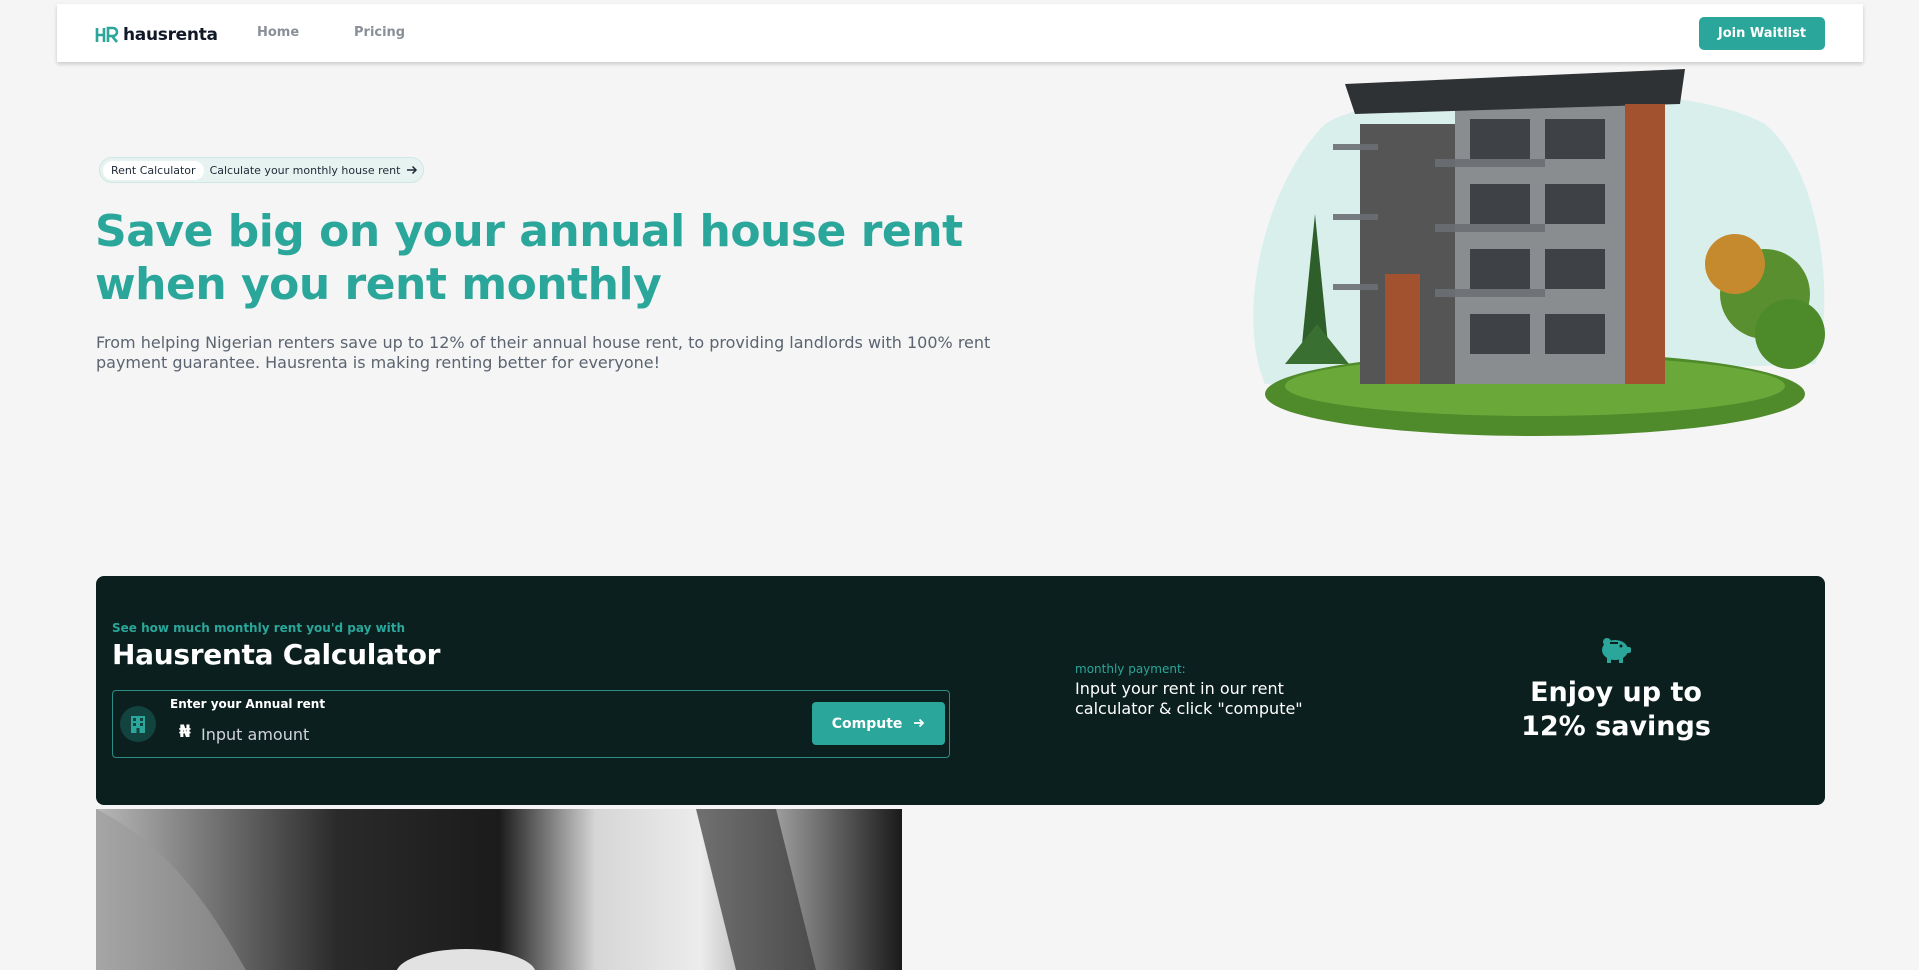  I want to click on nav-link-home: Home, so click(278, 32).